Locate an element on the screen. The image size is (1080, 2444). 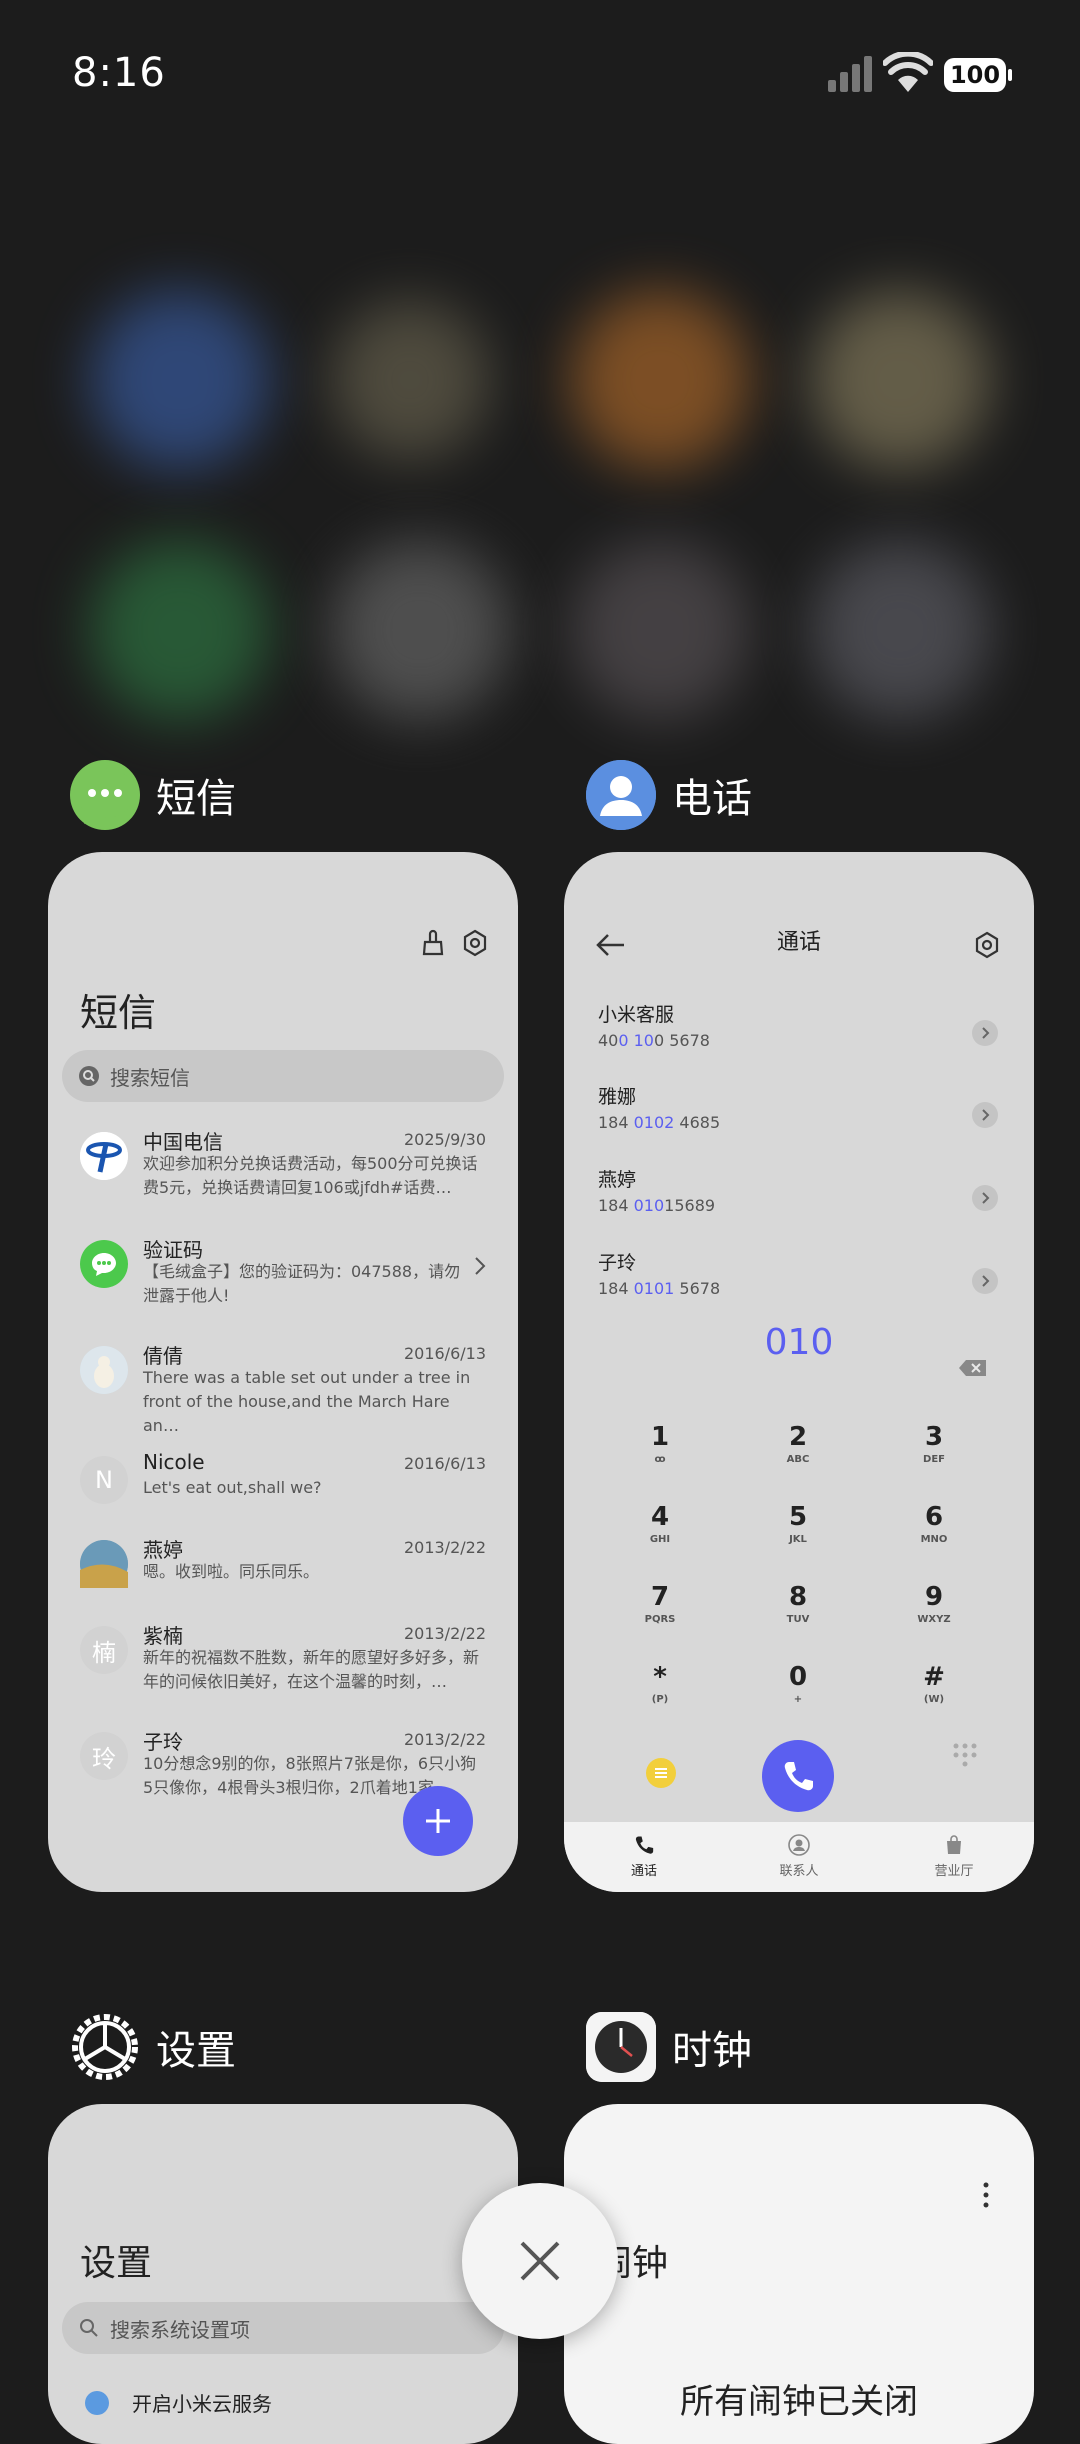
menu-icon is located at coordinates (661, 1773).